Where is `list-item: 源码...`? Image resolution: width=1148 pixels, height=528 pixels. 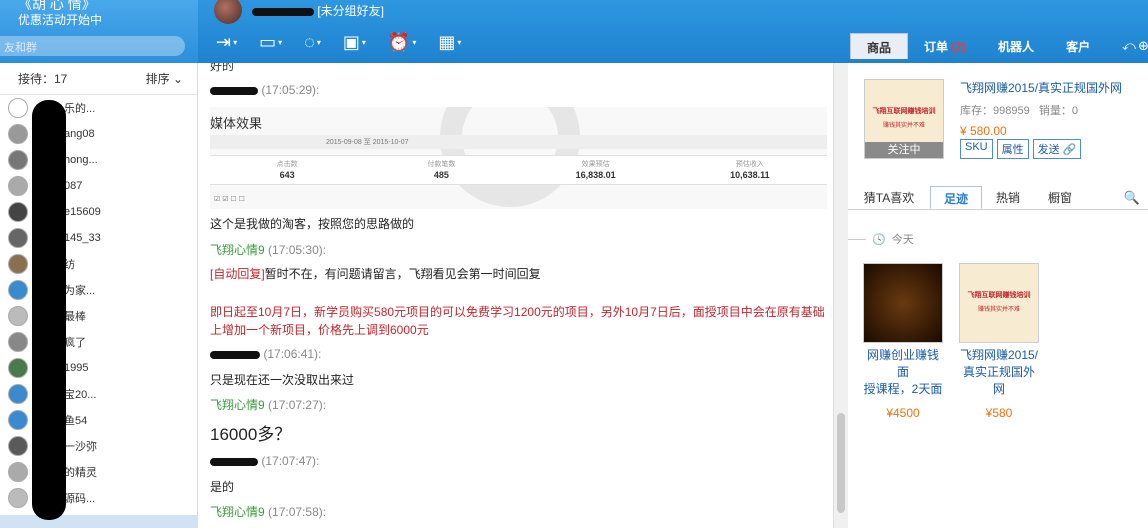
list-item: 源码... is located at coordinates (98, 498).